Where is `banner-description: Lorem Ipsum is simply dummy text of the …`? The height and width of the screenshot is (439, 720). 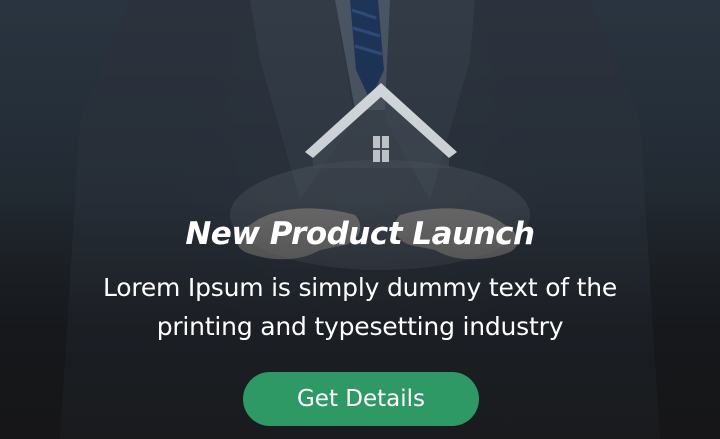
banner-description: Lorem Ipsum is simply dummy text of the … is located at coordinates (360, 307).